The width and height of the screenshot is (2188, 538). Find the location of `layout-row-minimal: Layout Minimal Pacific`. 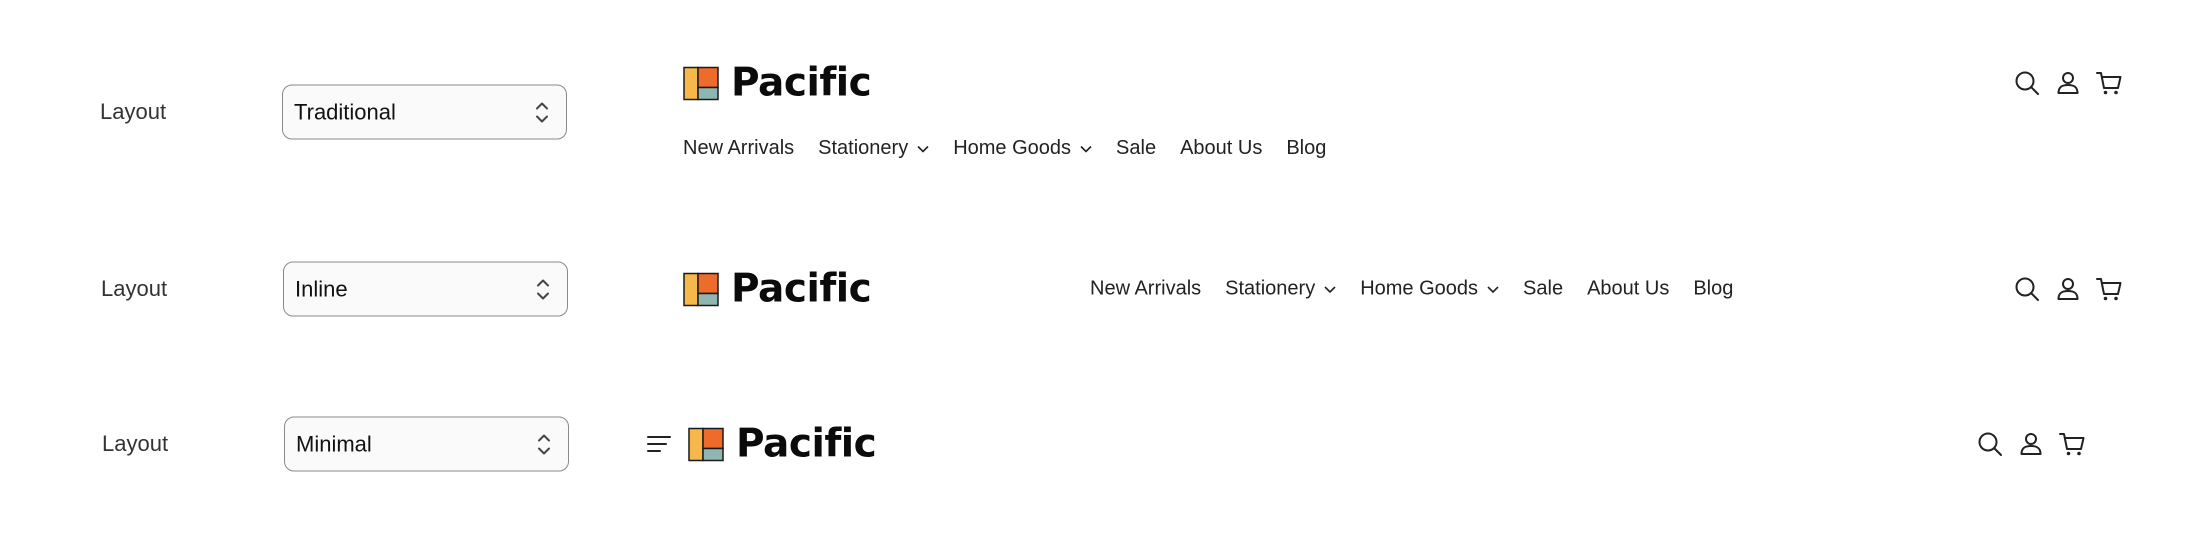

layout-row-minimal: Layout Minimal Pacific is located at coordinates (1094, 444).